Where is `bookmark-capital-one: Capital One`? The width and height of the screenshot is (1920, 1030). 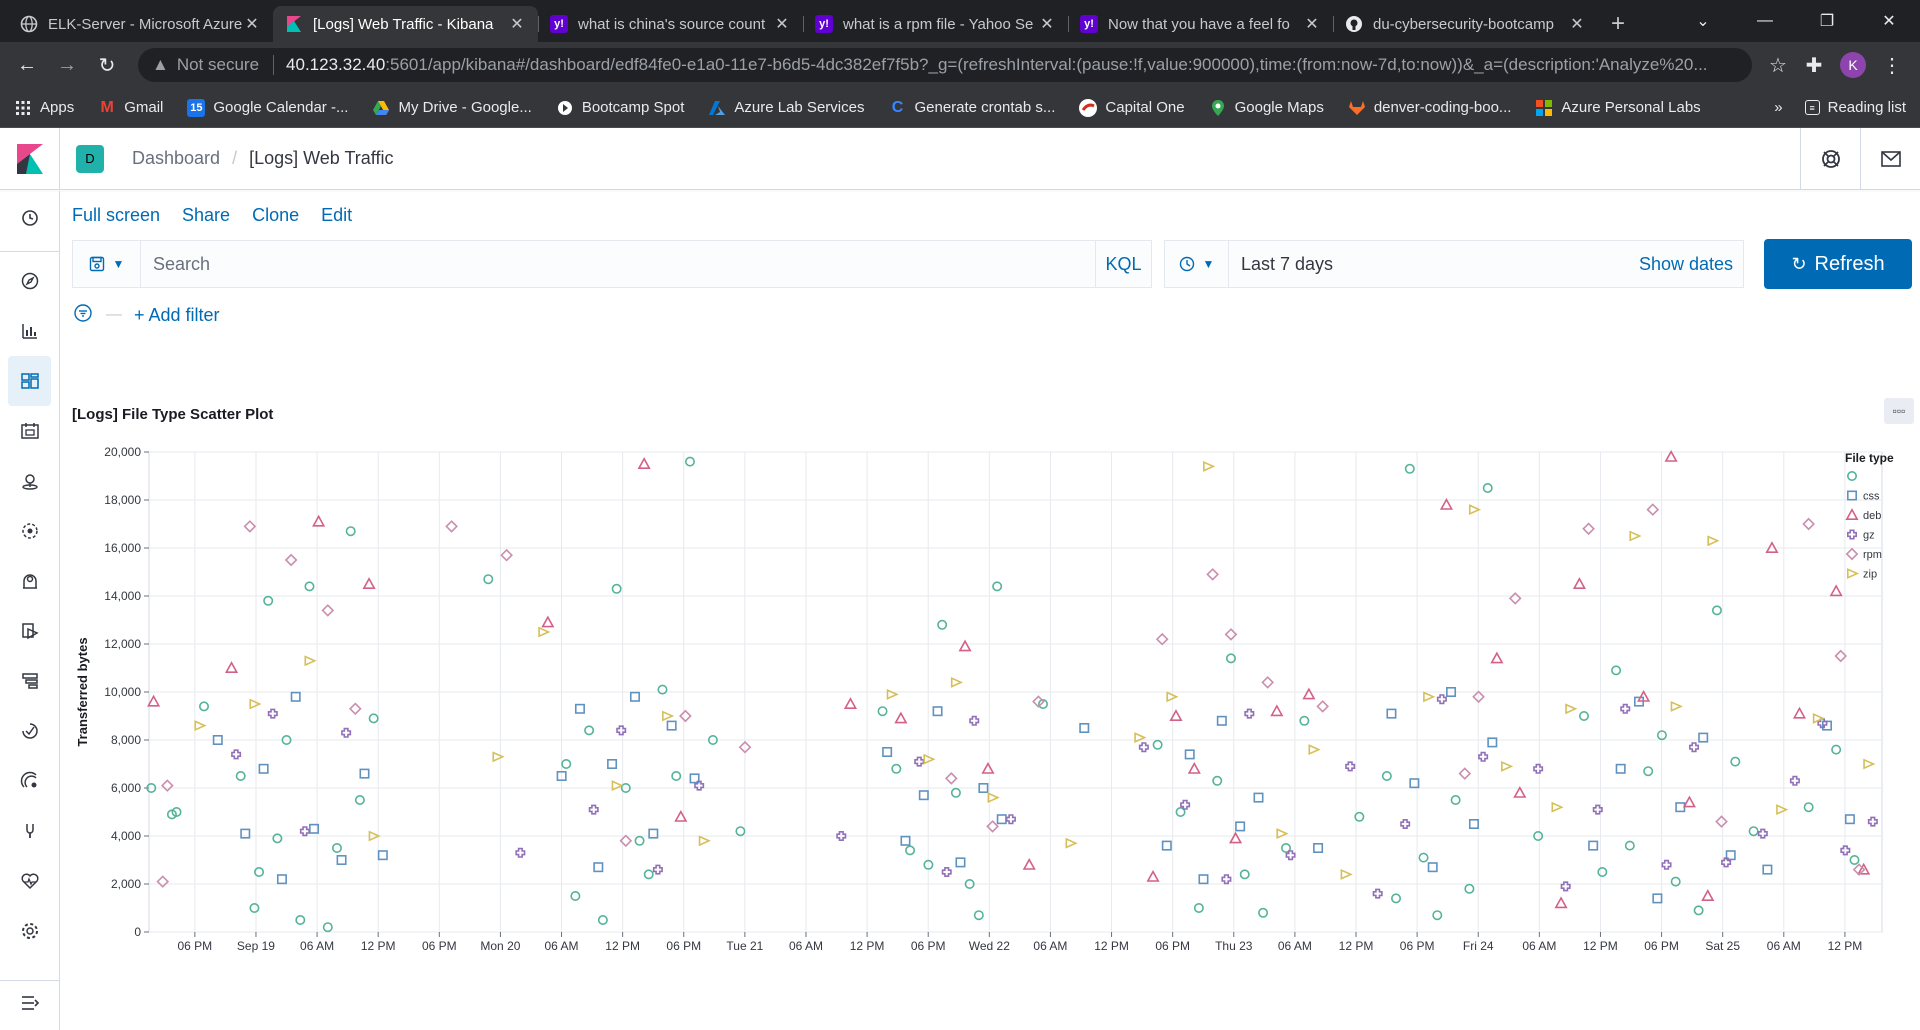
bookmark-capital-one: Capital One is located at coordinates (1132, 107).